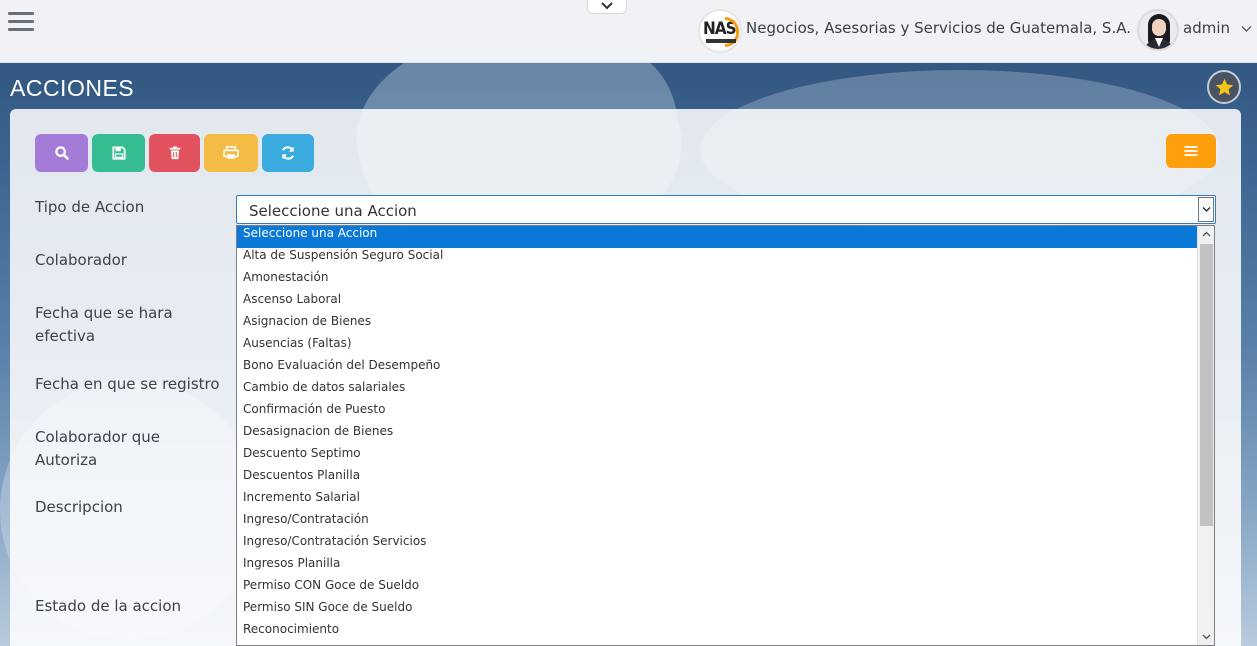 This screenshot has width=1257, height=646. What do you see at coordinates (717, 281) in the screenshot?
I see `dropdown-option: Amonestación` at bounding box center [717, 281].